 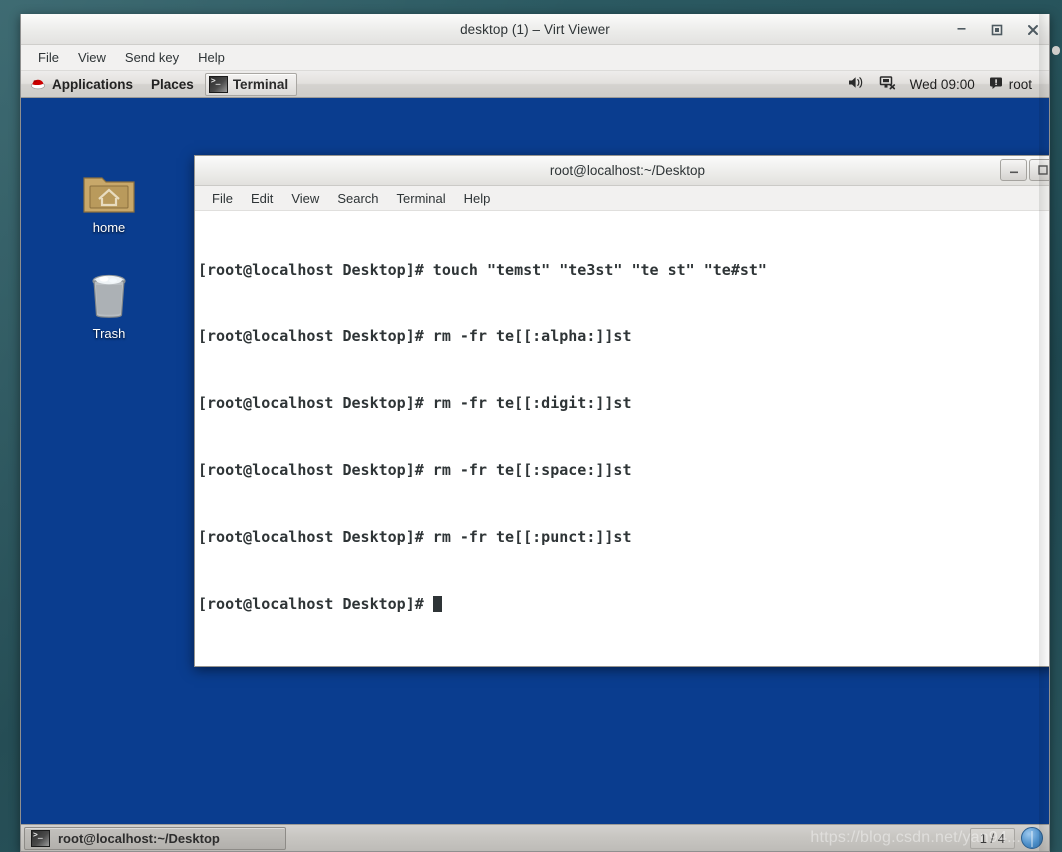 I want to click on virt-viewer-titlebar: desktop (1) – Virt Viewer, so click(x=535, y=29).